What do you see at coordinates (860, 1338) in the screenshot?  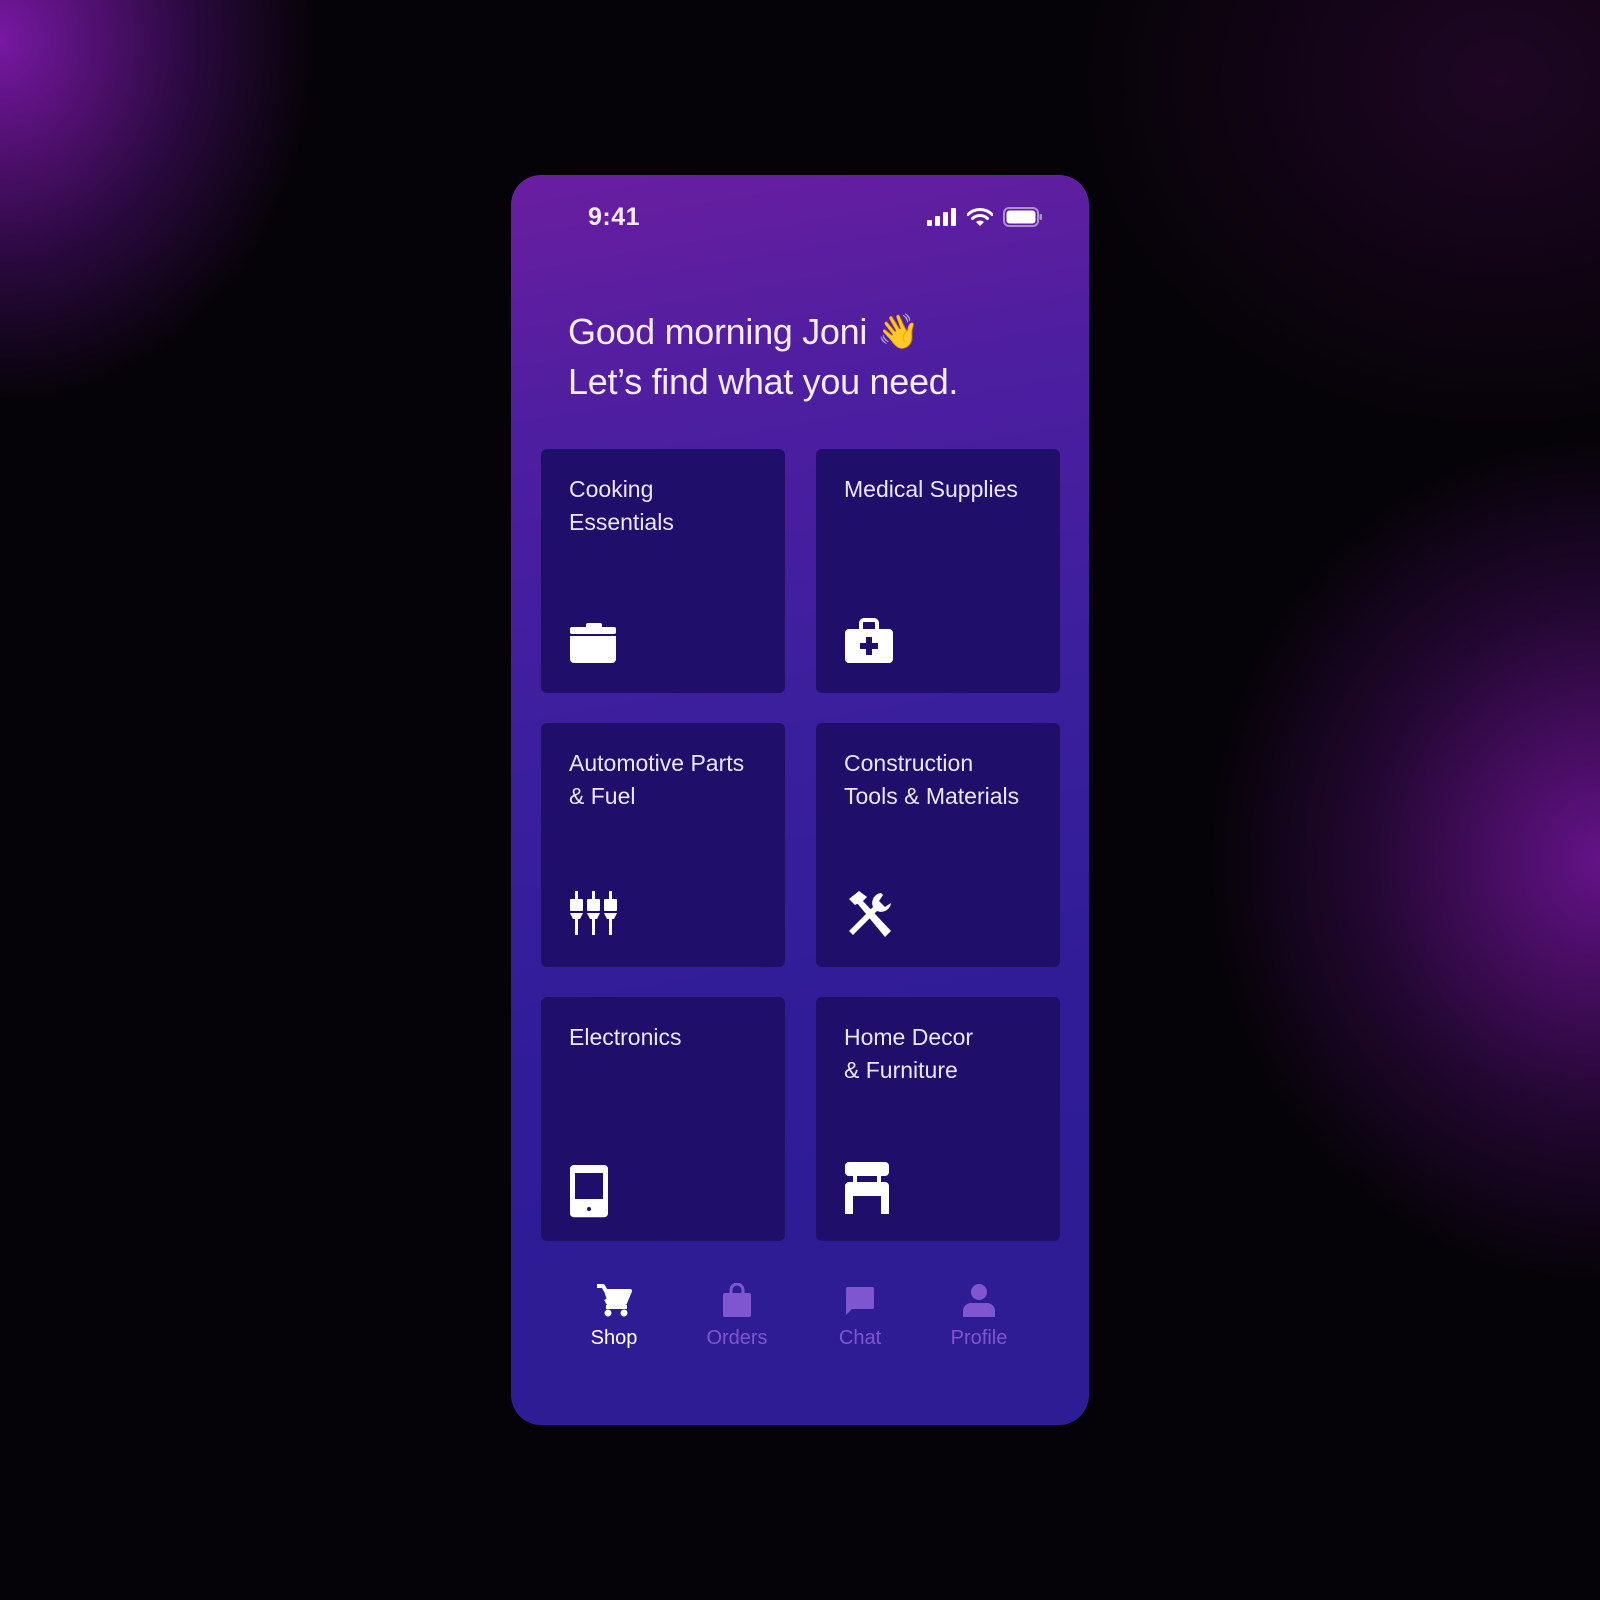 I see `nav-label: Chat` at bounding box center [860, 1338].